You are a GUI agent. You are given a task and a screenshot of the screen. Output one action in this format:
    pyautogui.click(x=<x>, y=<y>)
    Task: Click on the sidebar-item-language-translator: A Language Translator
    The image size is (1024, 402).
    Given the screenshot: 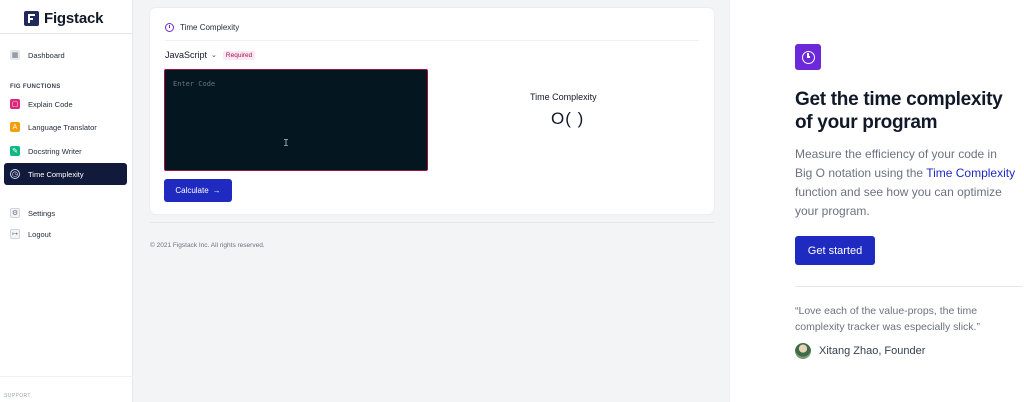 What is the action you would take?
    pyautogui.click(x=65, y=127)
    